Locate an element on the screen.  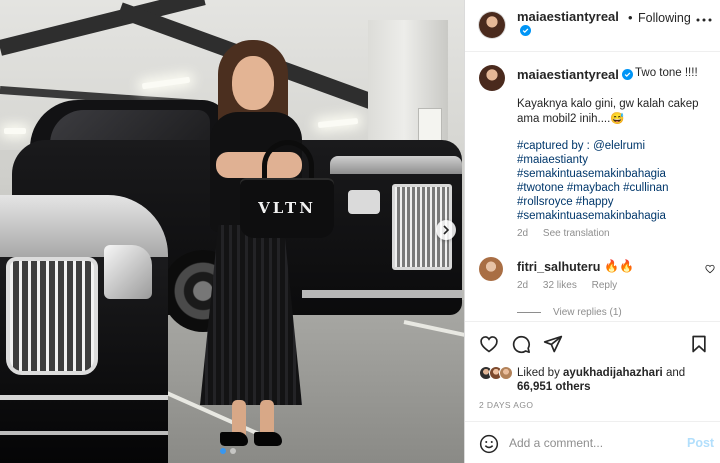
pleated-skirt is located at coordinates (251, 315).